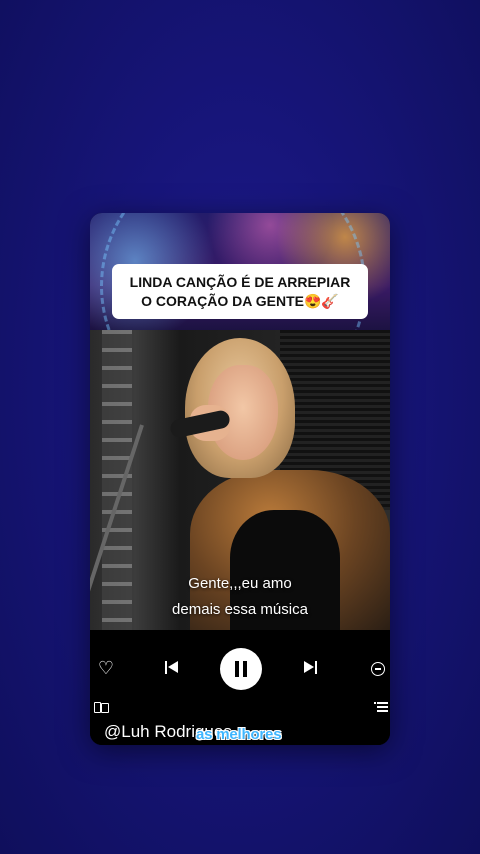  I want to click on skip-next-icon, so click(310, 668).